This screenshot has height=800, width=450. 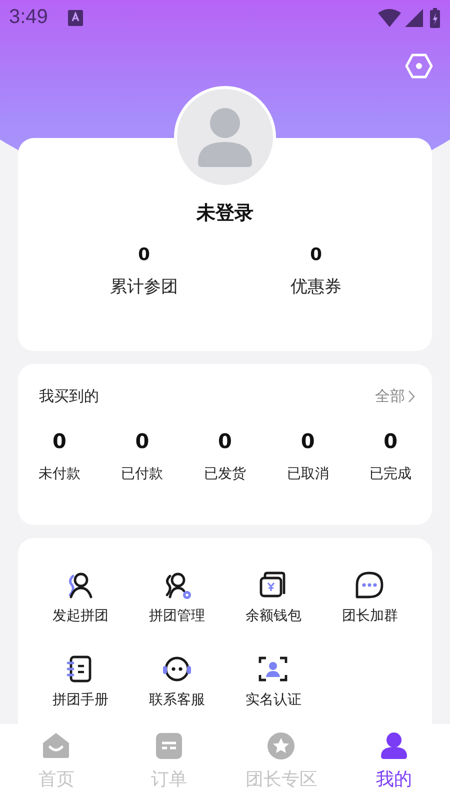 What do you see at coordinates (273, 669) in the screenshot?
I see `id-scan-icon` at bounding box center [273, 669].